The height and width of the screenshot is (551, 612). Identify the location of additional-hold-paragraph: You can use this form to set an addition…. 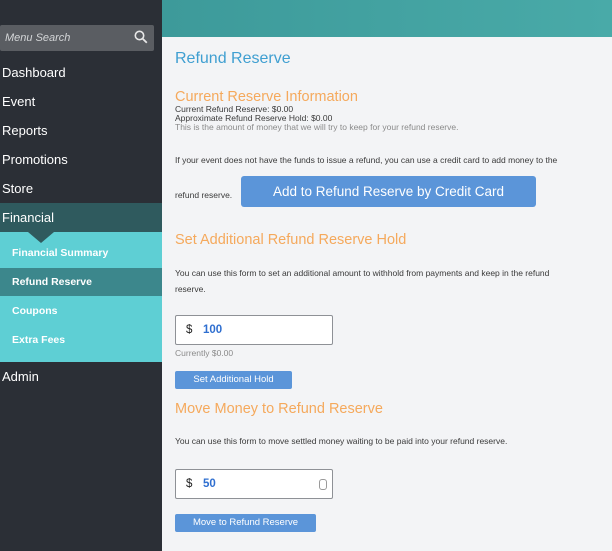
(362, 273).